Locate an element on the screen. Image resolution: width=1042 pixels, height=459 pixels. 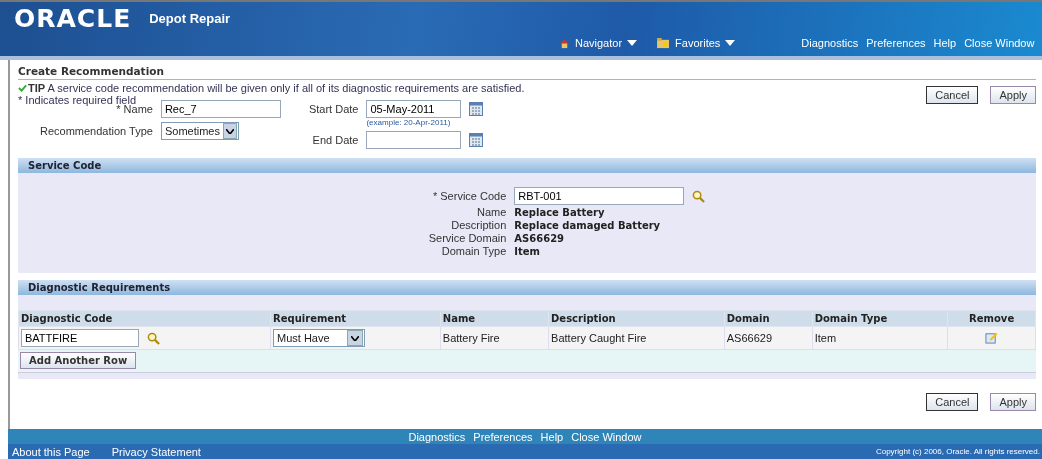
field-label: Domain Type is located at coordinates (473, 251).